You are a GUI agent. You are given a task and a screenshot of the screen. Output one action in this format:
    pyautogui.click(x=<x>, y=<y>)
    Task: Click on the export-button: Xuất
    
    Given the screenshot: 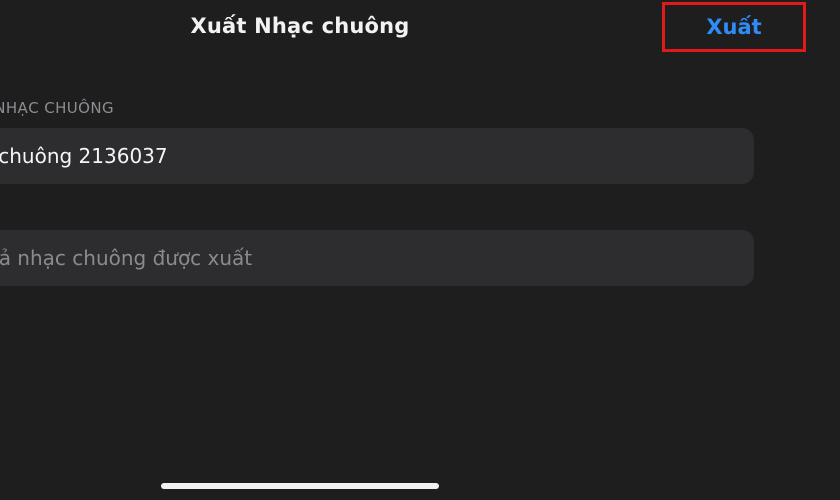 What is the action you would take?
    pyautogui.click(x=734, y=27)
    